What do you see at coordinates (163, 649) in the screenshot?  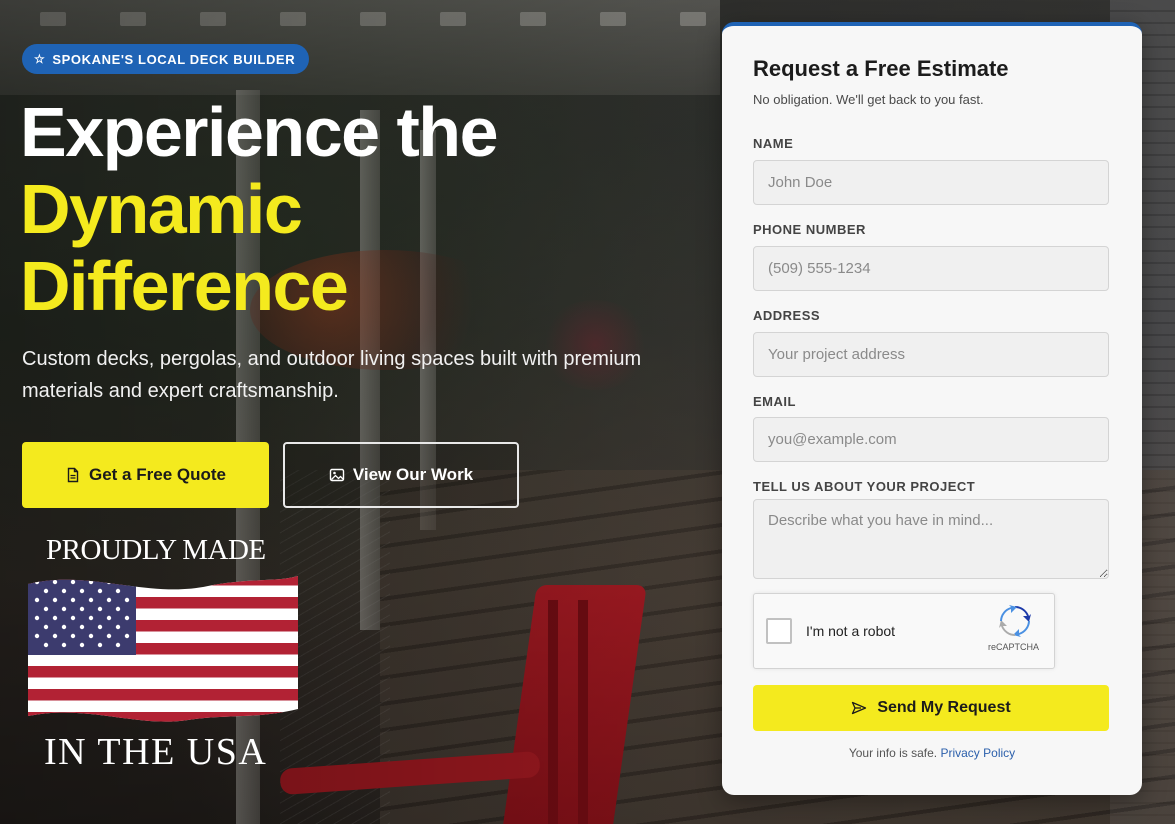 I see `american-flag-icon` at bounding box center [163, 649].